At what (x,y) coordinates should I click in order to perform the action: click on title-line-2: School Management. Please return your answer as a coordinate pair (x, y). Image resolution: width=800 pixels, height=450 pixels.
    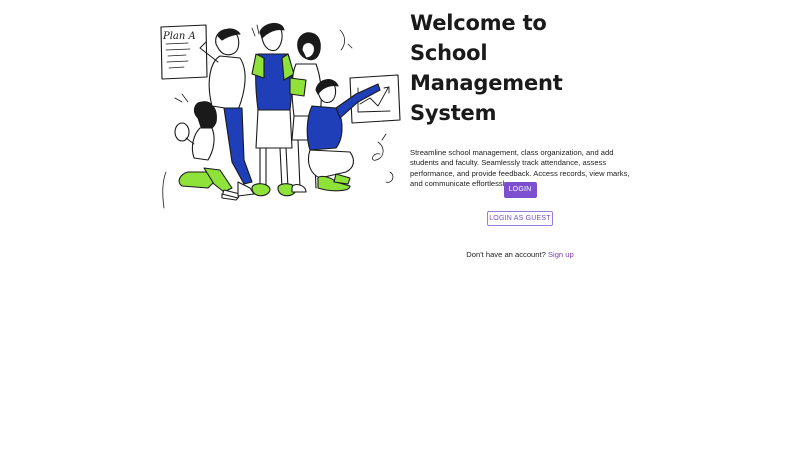
    Looking at the image, I should click on (486, 68).